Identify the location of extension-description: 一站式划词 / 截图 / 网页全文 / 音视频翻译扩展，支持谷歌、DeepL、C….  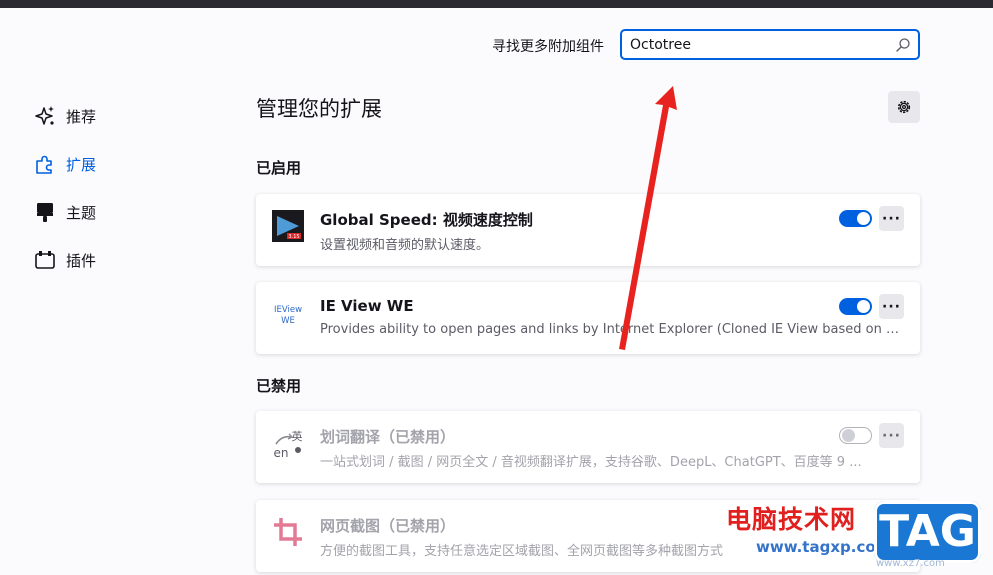
(591, 462).